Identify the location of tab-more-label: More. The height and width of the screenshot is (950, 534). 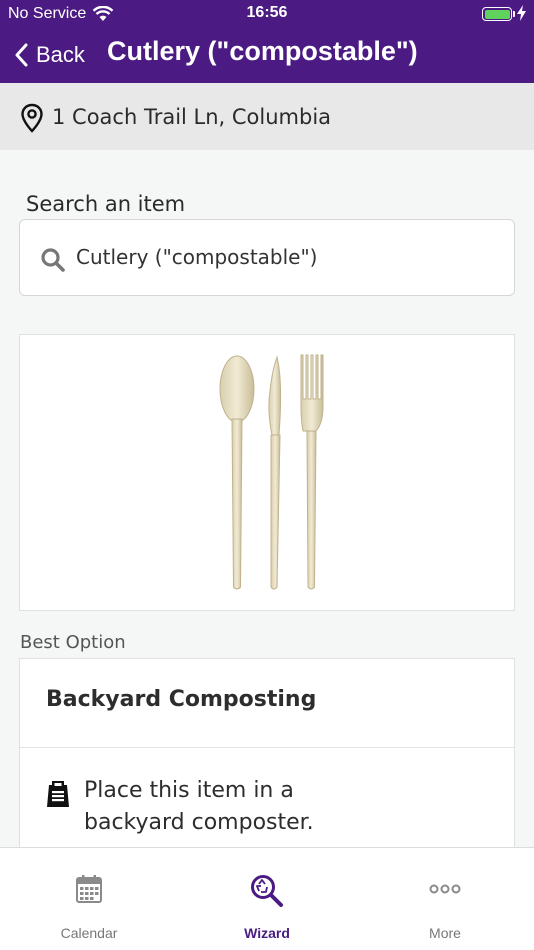
(445, 933).